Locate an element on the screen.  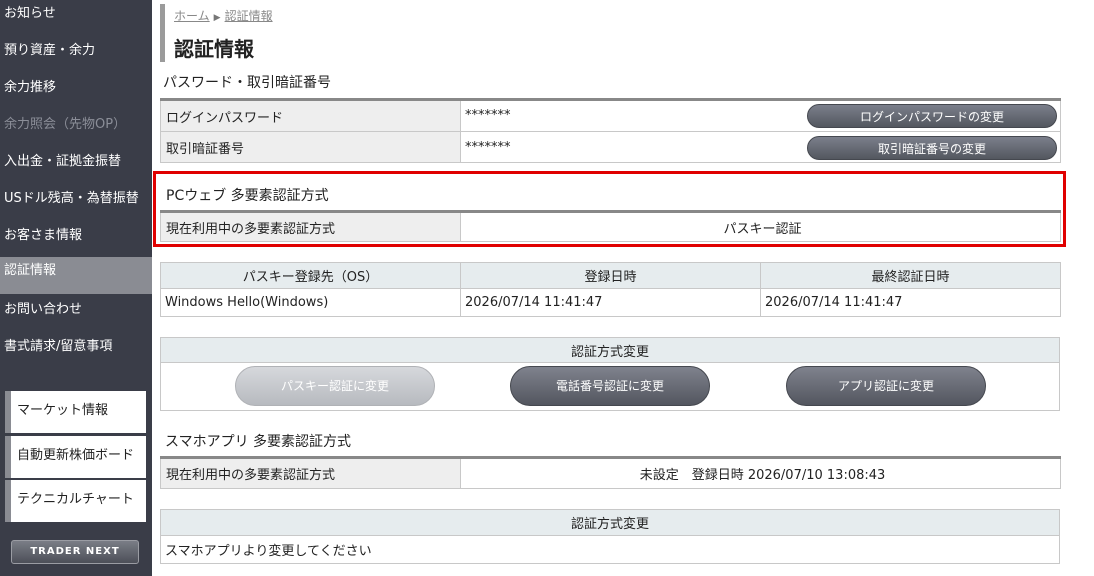
login-password-value: ******* is located at coordinates (488, 115).